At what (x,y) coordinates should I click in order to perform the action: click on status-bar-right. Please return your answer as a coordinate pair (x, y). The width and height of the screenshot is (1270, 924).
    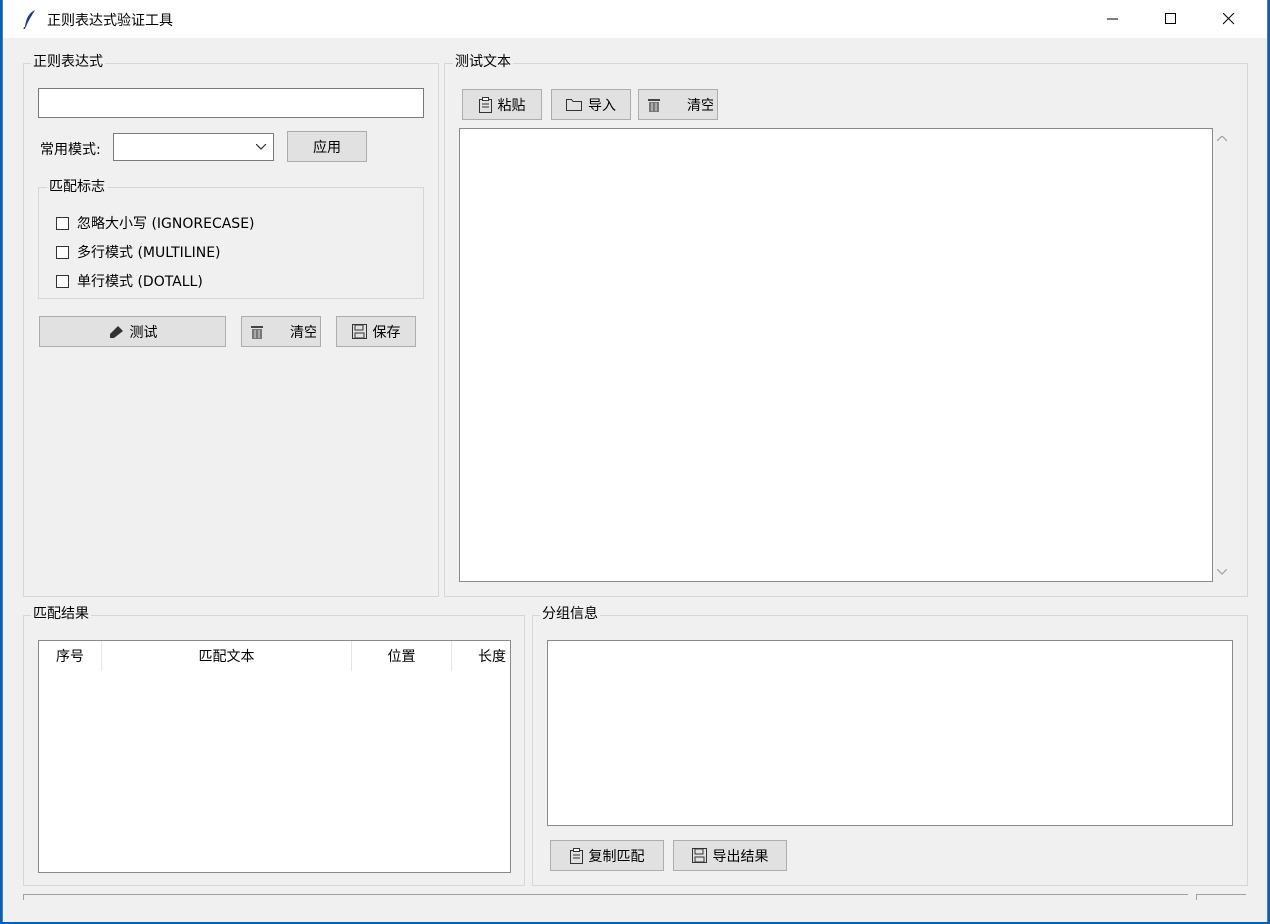
    Looking at the image, I should click on (1221, 897).